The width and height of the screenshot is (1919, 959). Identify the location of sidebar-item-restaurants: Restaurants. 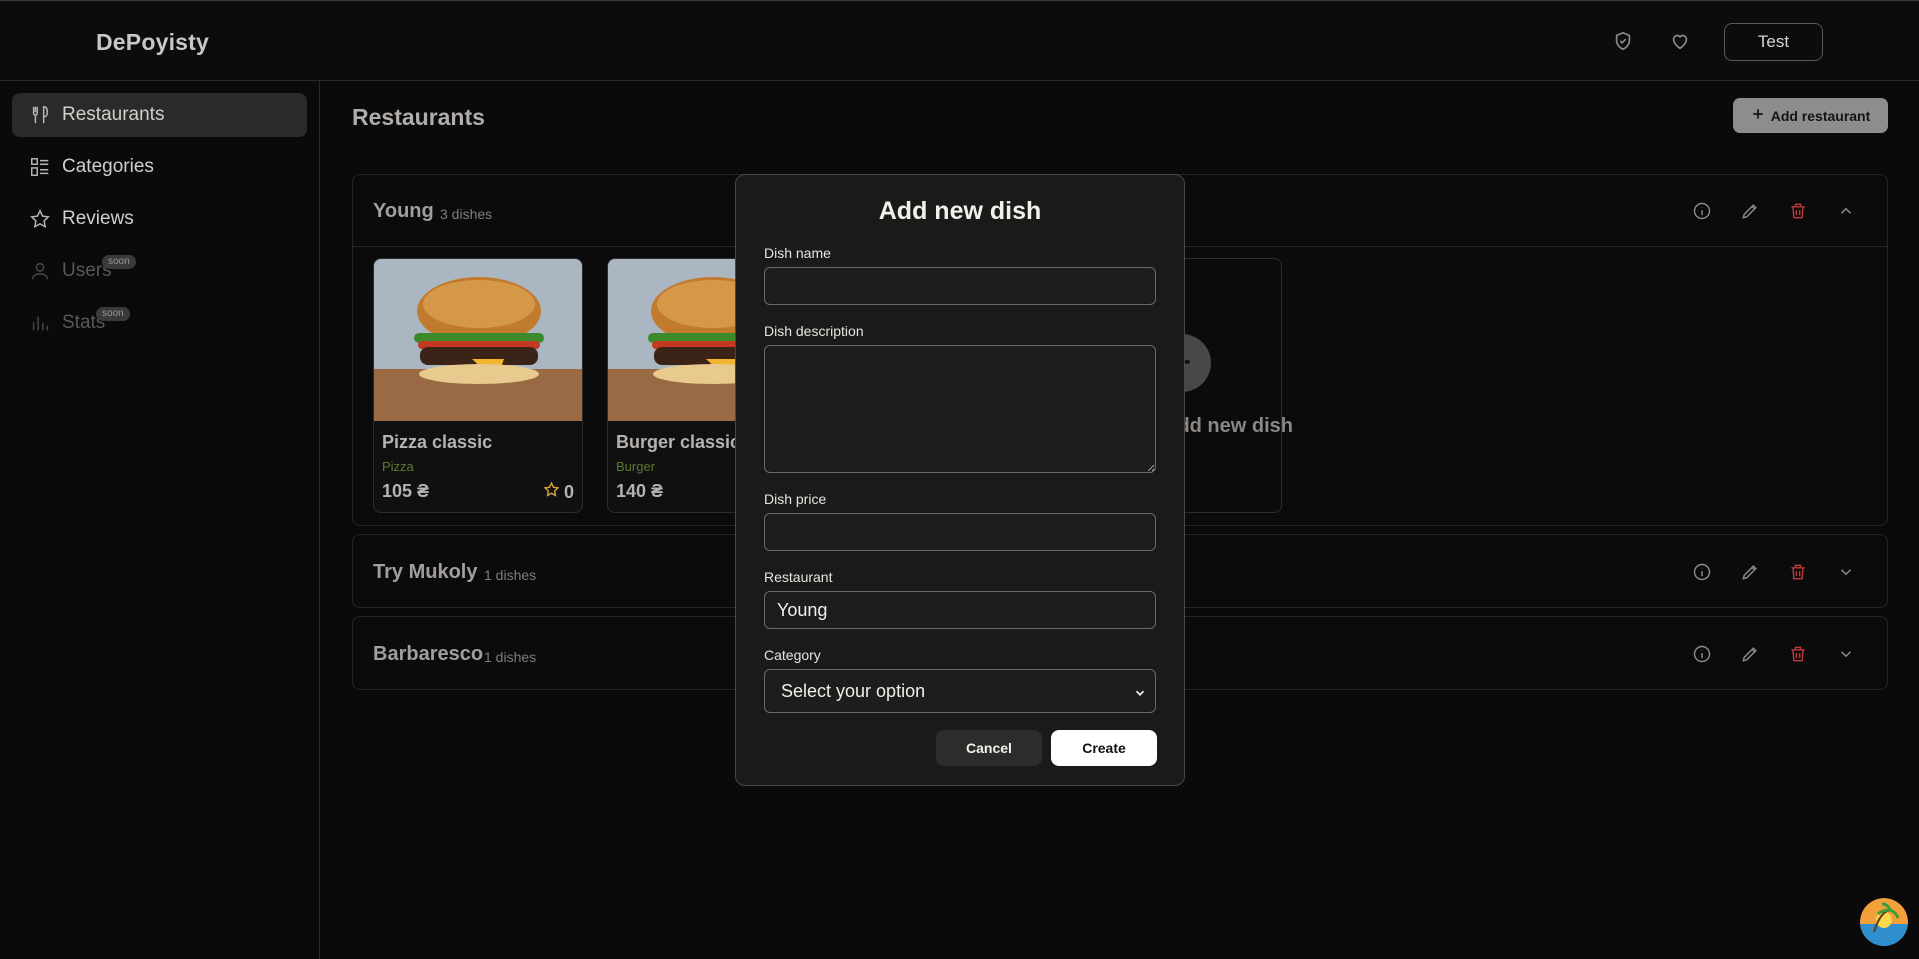
(159, 115).